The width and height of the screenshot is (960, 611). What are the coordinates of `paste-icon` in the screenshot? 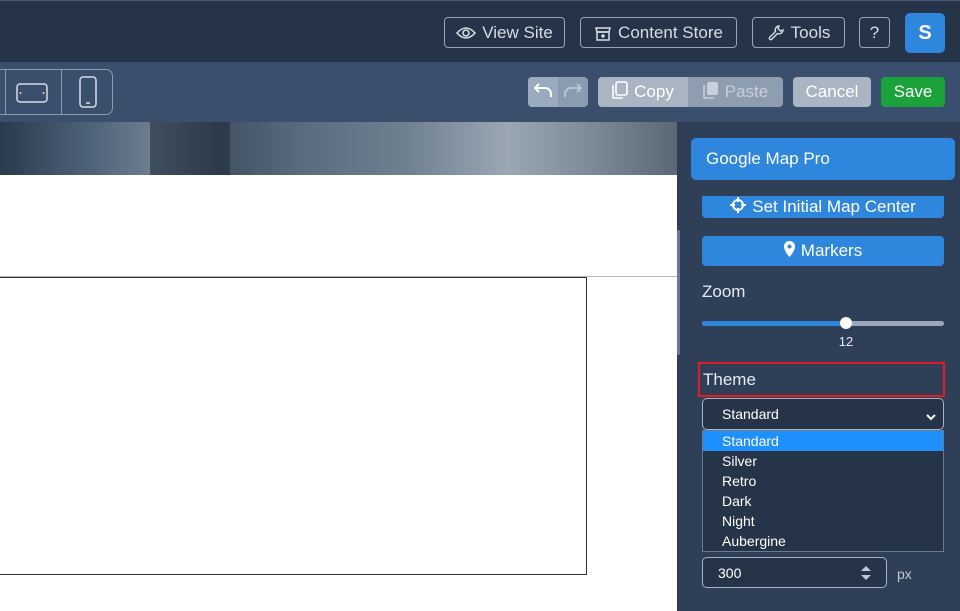 It's located at (710, 92).